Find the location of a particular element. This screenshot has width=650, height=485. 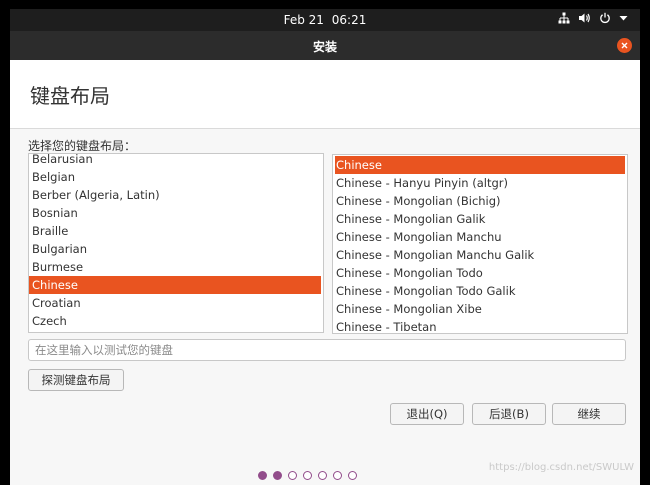

back-button: 后退(B) is located at coordinates (509, 414).